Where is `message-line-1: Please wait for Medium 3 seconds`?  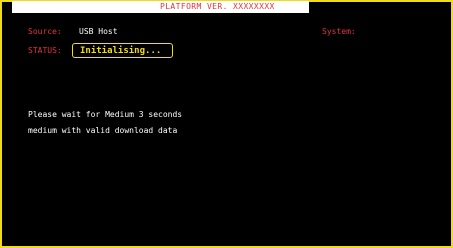 message-line-1: Please wait for Medium 3 seconds is located at coordinates (105, 114).